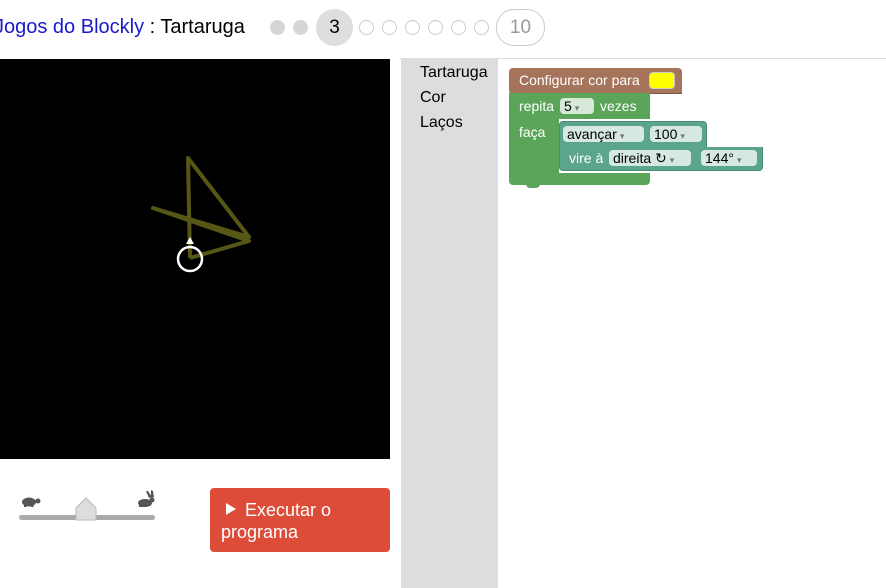  What do you see at coordinates (201, 208) in the screenshot?
I see `star-drawing` at bounding box center [201, 208].